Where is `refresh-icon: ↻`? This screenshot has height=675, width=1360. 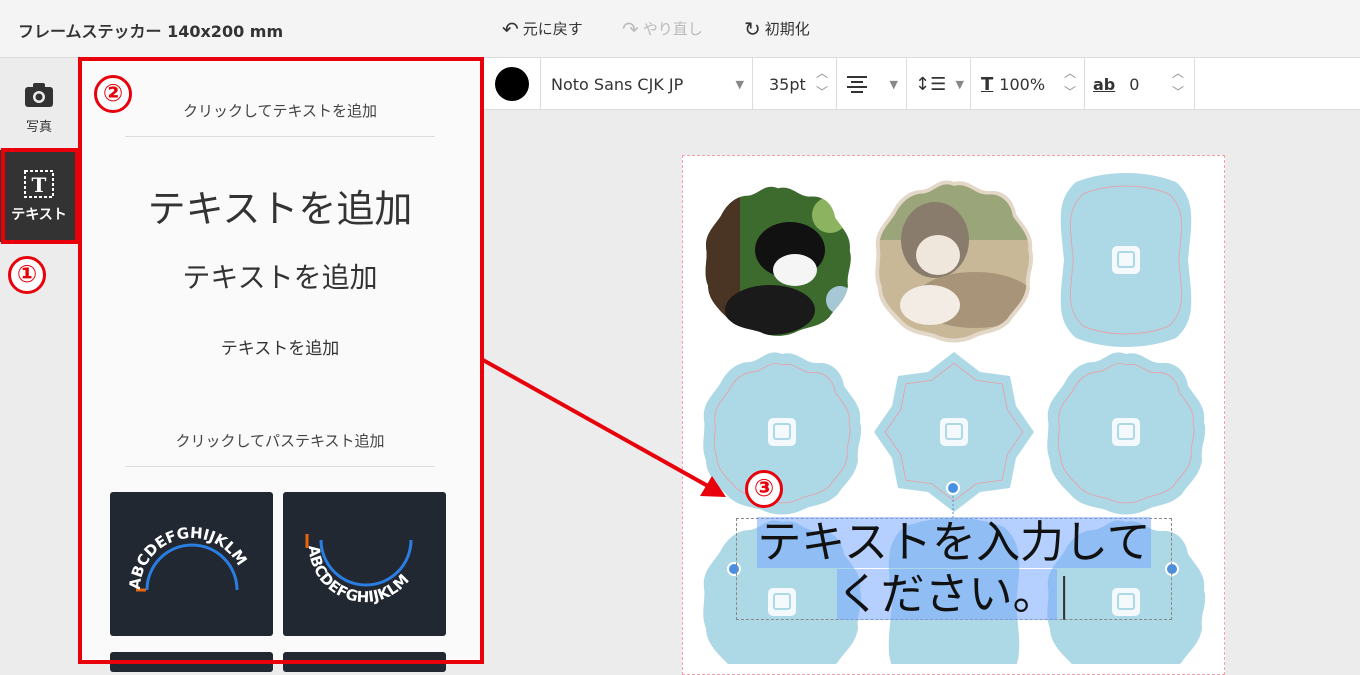 refresh-icon: ↻ is located at coordinates (752, 28).